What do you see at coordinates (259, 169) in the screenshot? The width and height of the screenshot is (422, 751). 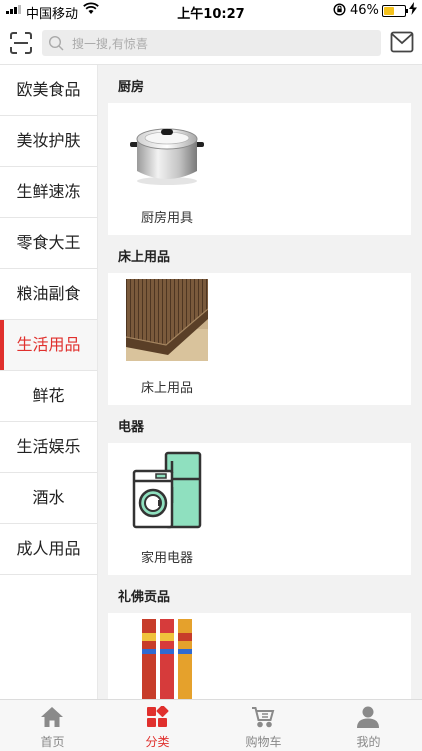 I see `section-card-kitchen: 厨房用具` at bounding box center [259, 169].